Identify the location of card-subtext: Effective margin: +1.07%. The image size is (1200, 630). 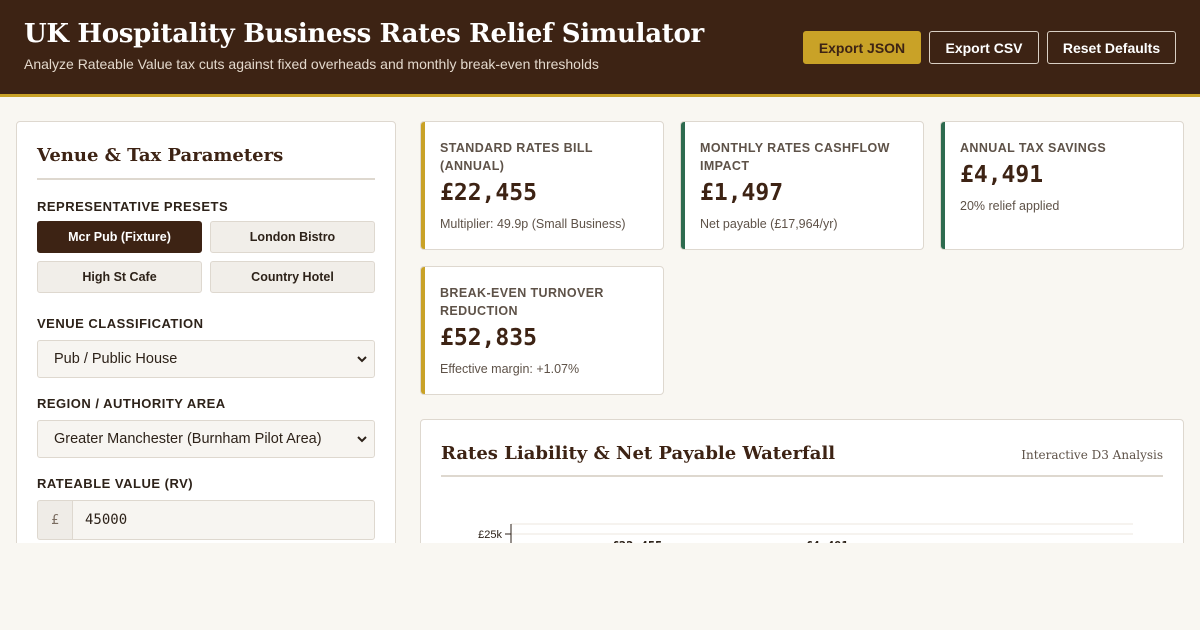
(510, 369).